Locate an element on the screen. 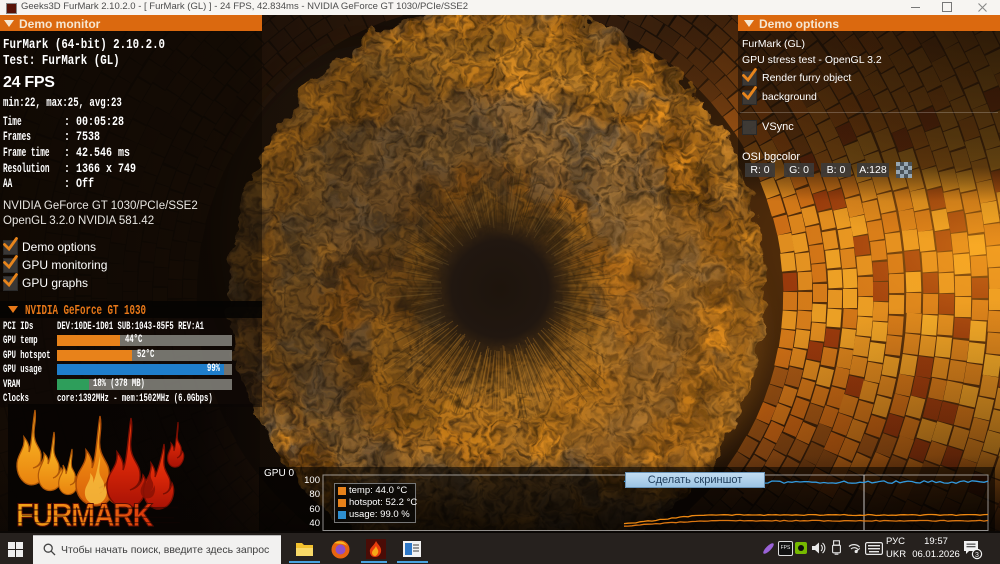 This screenshot has width=1000, height=564. svg-text: FURMARK is located at coordinates (84, 514).